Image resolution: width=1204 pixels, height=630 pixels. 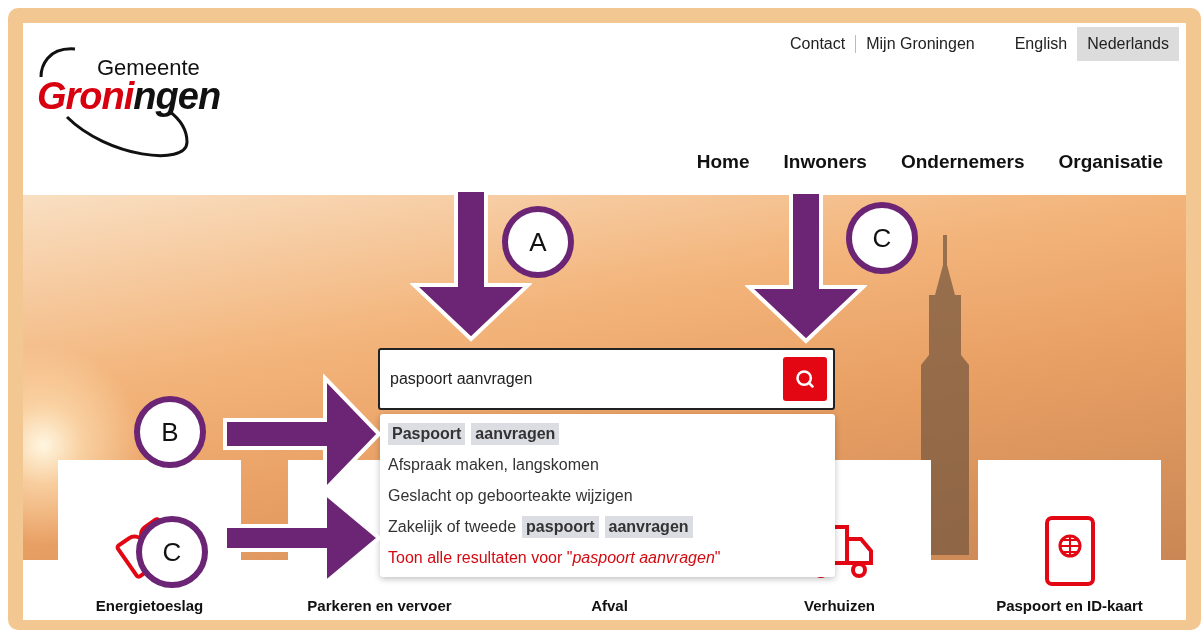 I want to click on search-field: paspoort aanvragen, so click(x=585, y=379).